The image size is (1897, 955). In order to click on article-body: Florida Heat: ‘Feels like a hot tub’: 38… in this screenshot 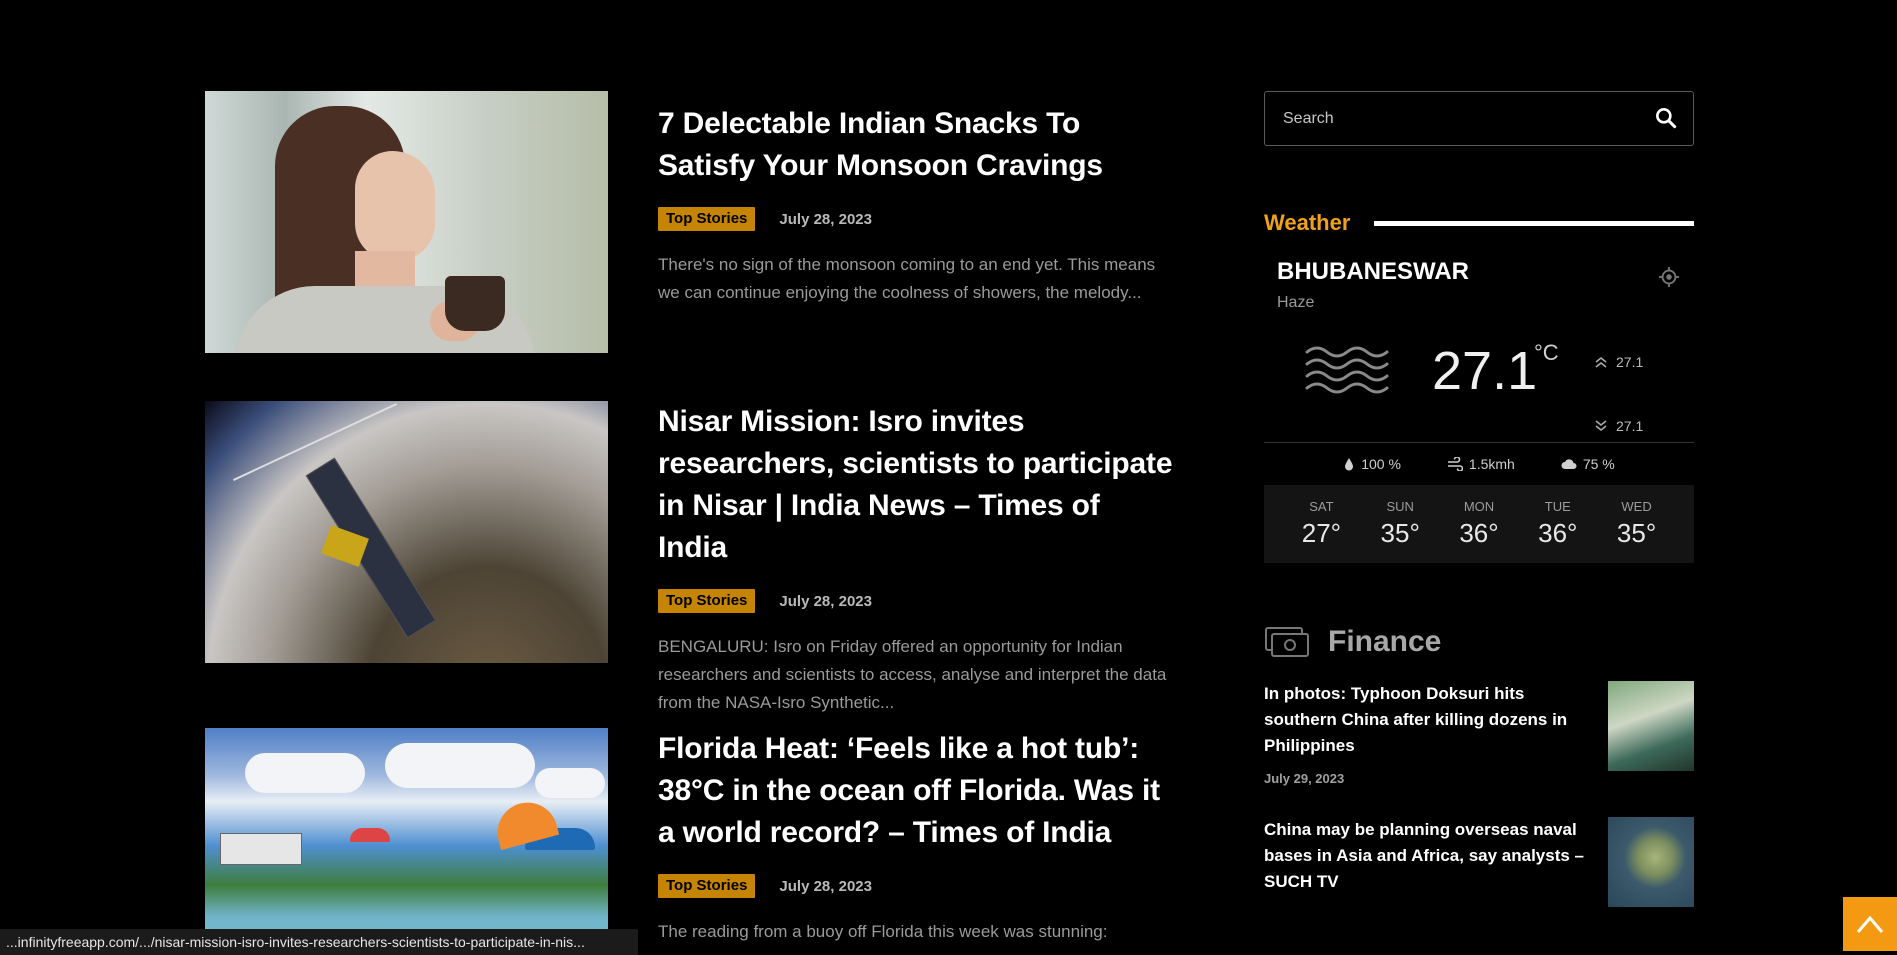, I will do `click(916, 841)`.